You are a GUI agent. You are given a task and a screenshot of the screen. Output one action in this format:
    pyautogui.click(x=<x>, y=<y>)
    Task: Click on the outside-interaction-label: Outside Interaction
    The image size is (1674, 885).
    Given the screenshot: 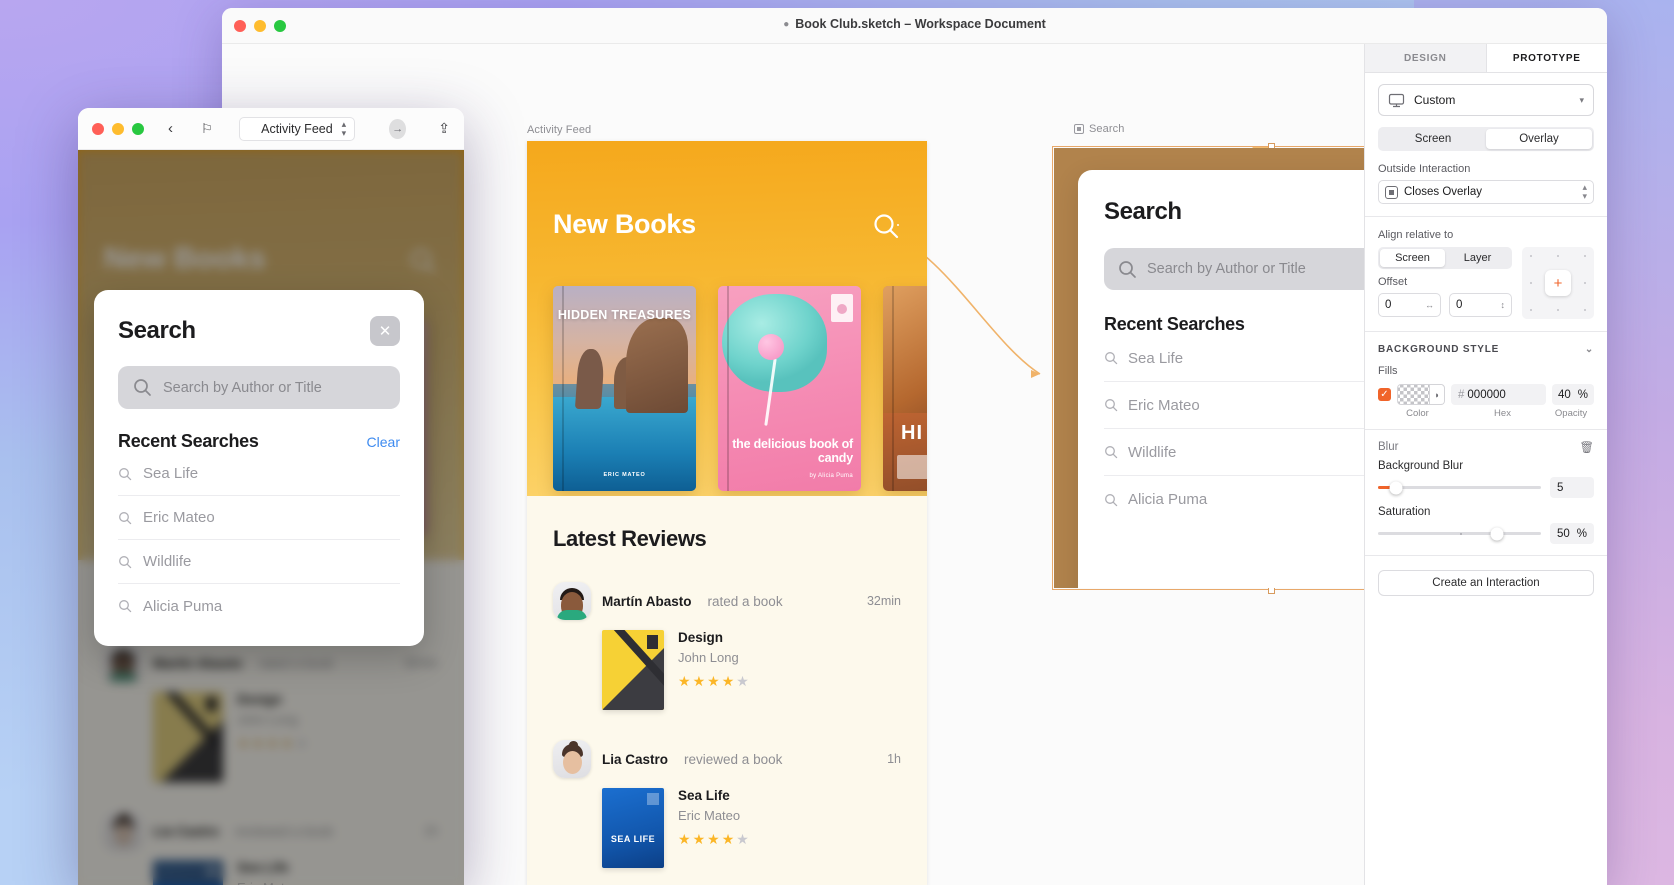 What is the action you would take?
    pyautogui.click(x=1424, y=169)
    